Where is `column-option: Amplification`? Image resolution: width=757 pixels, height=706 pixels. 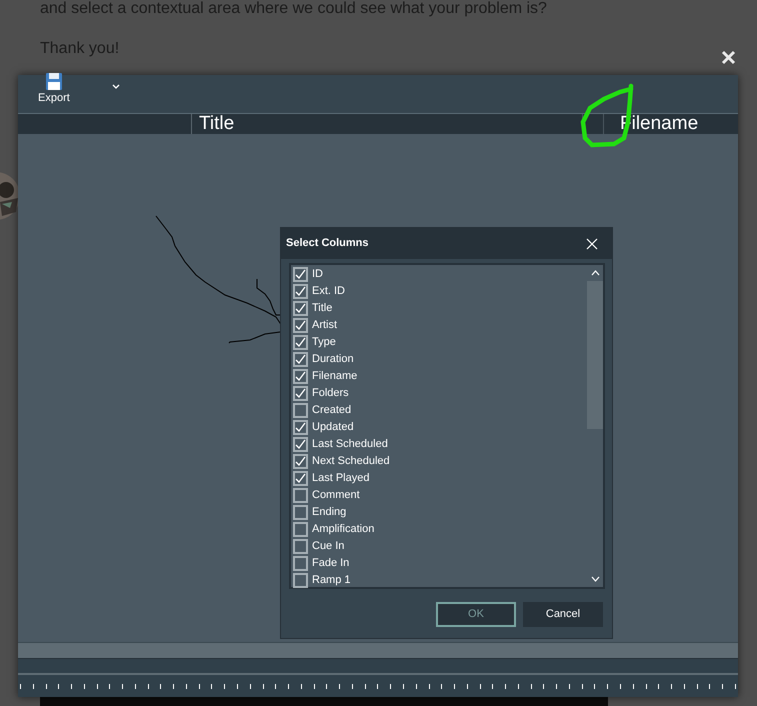
column-option: Amplification is located at coordinates (343, 529).